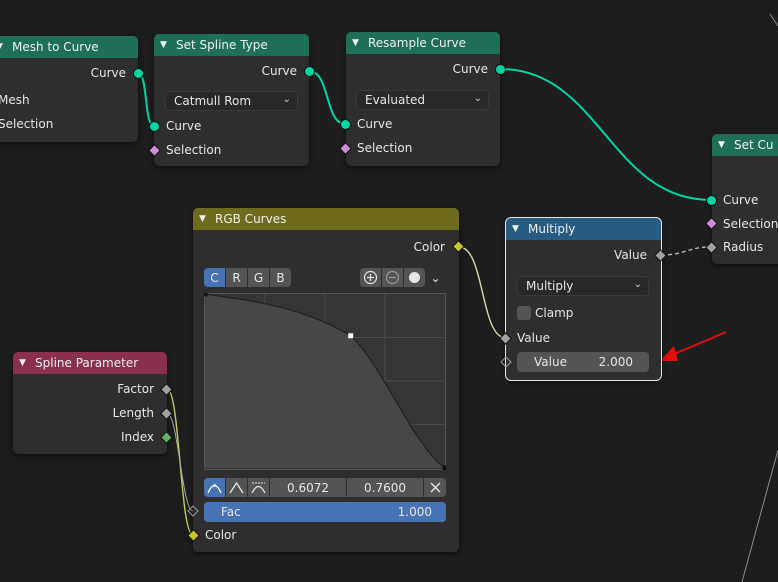 The image size is (778, 582). Describe the element at coordinates (533, 338) in the screenshot. I see `input-value-label: Value` at that location.